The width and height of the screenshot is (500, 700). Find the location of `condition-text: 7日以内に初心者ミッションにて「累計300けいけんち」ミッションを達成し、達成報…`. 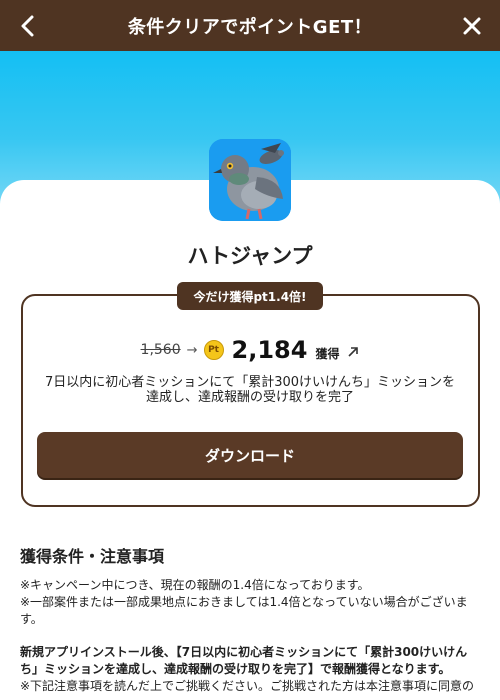

condition-text: 7日以内に初心者ミッションにて「累計300けいけんち」ミッションを達成し、達成報… is located at coordinates (250, 390).